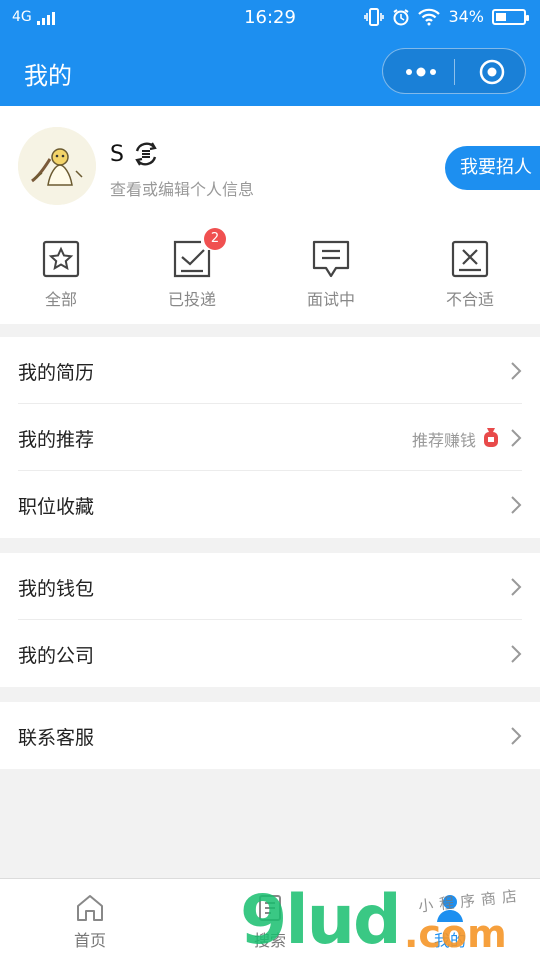 The width and height of the screenshot is (540, 960). I want to click on edit-profile-link: 查看或编辑个人信息, so click(182, 188).